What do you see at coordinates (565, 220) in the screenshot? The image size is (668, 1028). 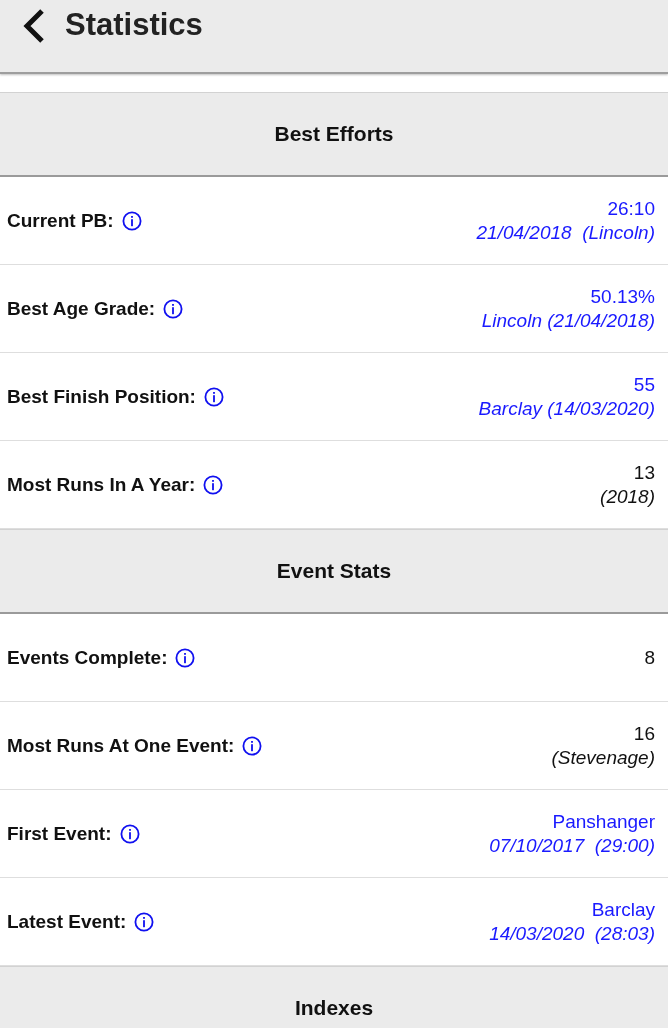 I see `stat-value-link: 26:10 21/04/2018 (Lincoln)` at bounding box center [565, 220].